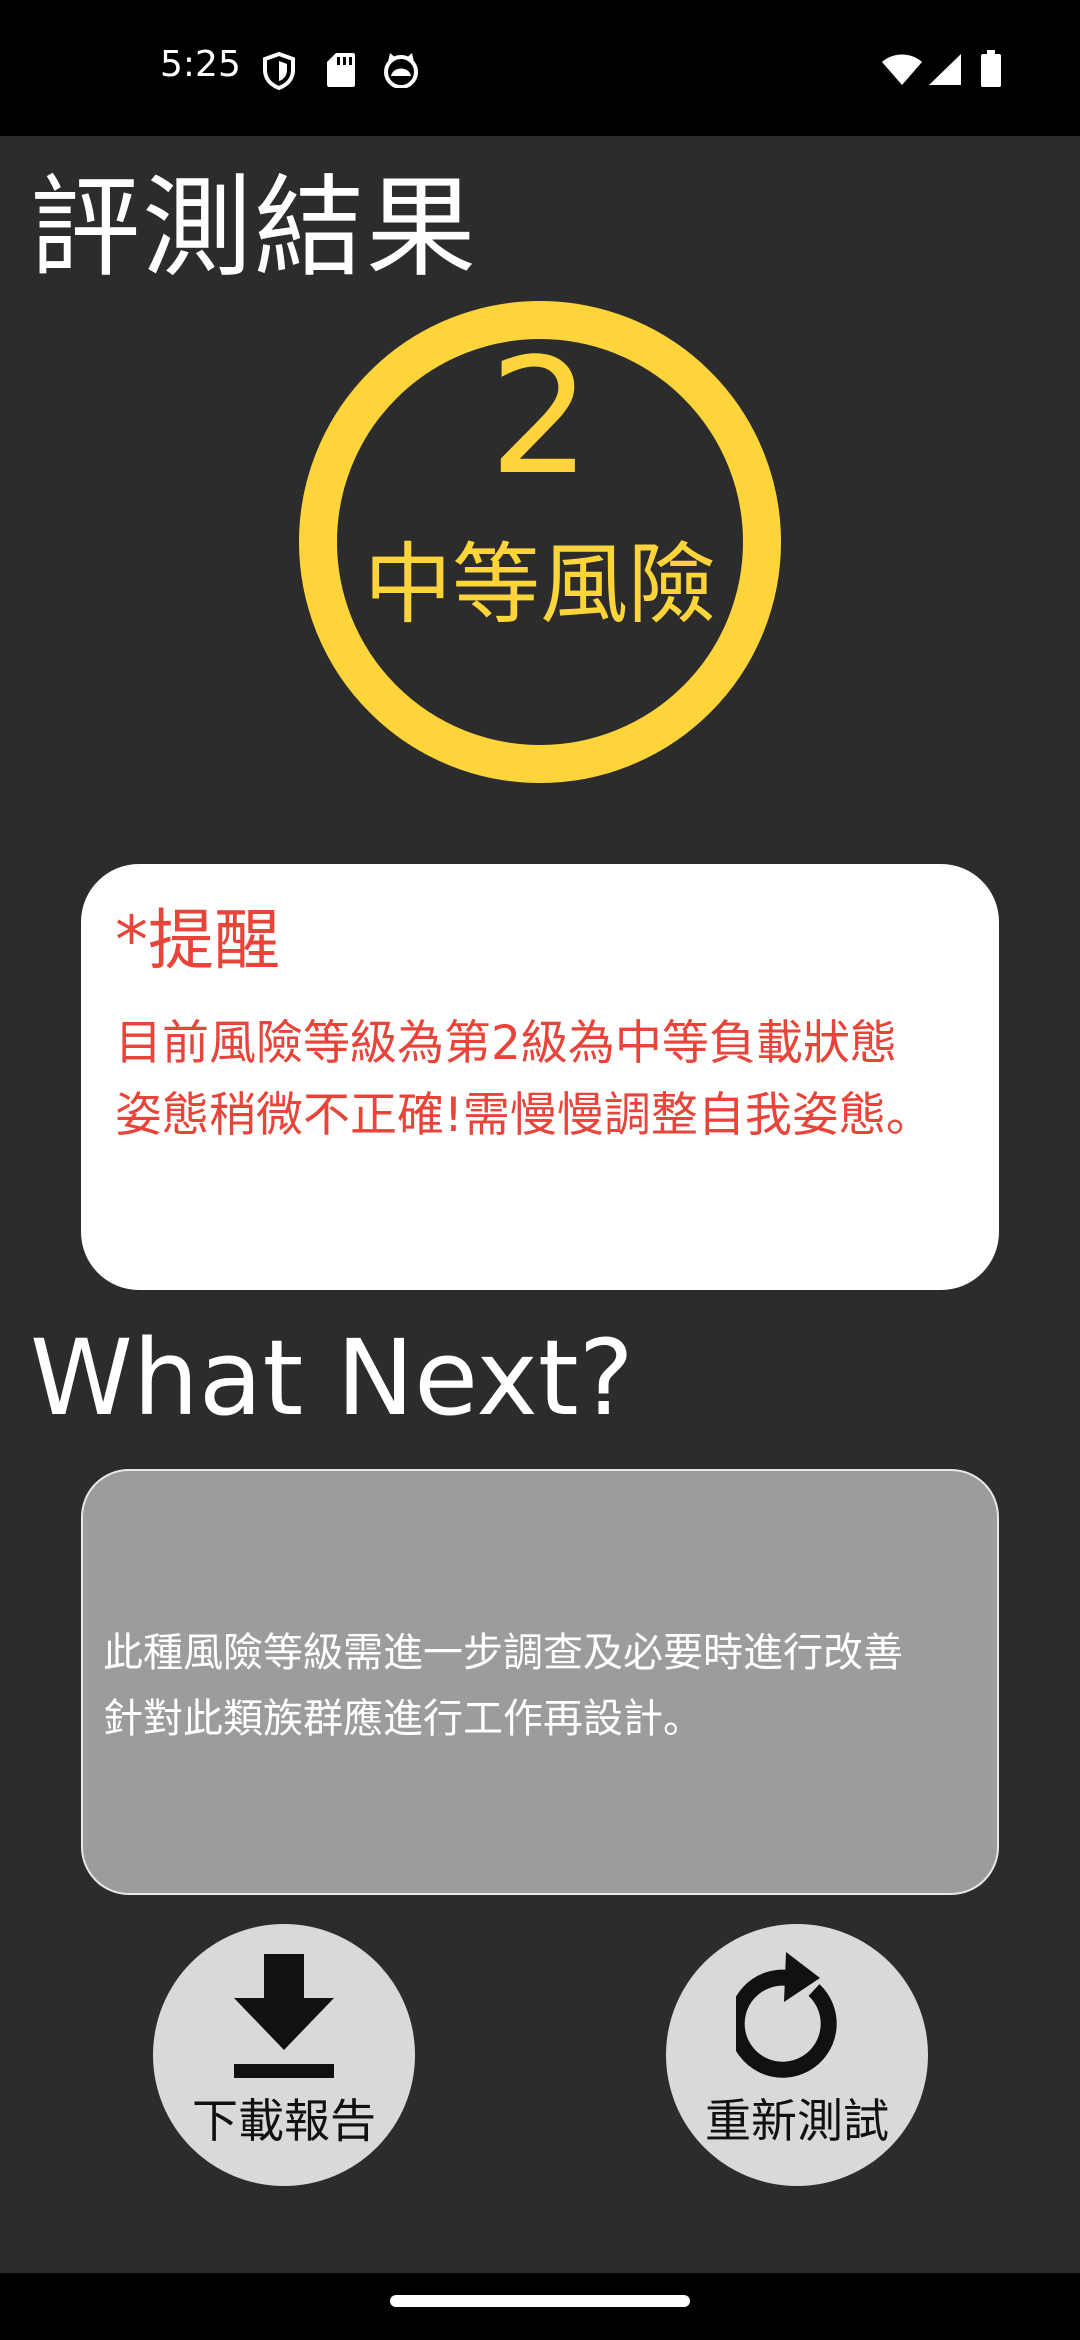 This screenshot has height=2340, width=1080. Describe the element at coordinates (503, 1653) in the screenshot. I see `advice-text-line-1: 此種風險等級需進一步調查及必要時進行改善` at that location.